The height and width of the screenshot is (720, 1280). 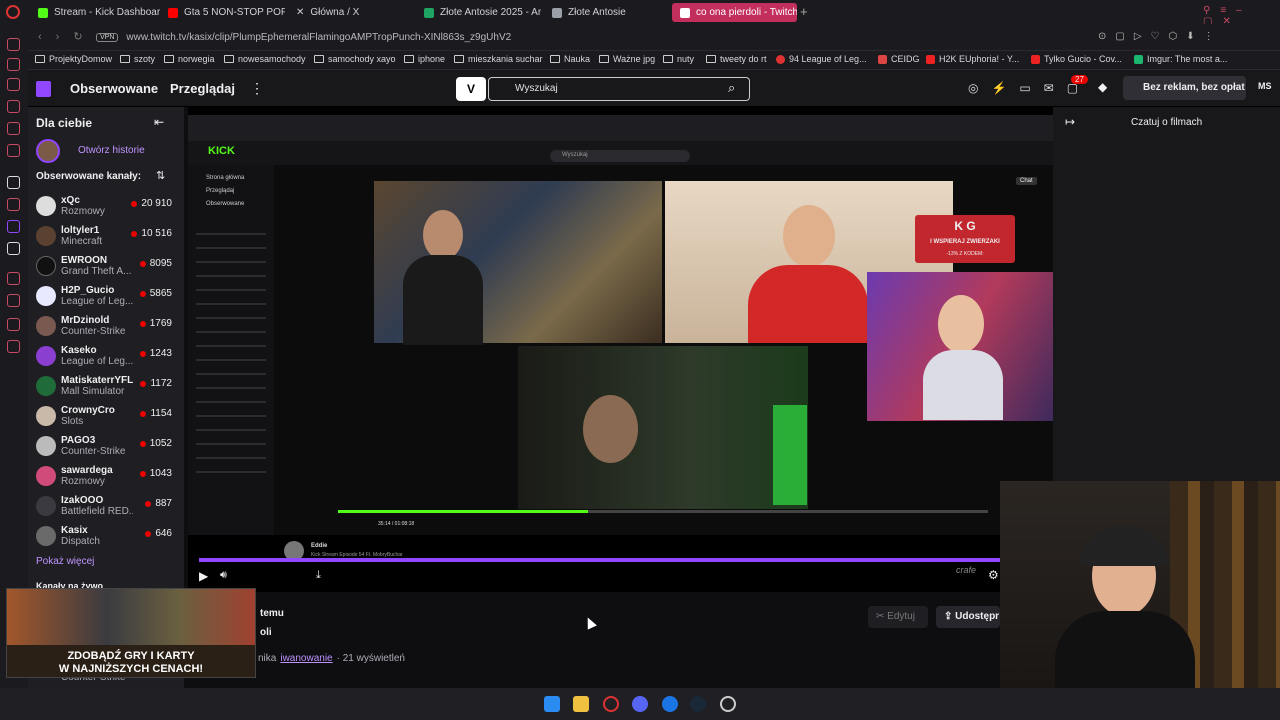 What do you see at coordinates (13, 324) in the screenshot?
I see `refresh-icon` at bounding box center [13, 324].